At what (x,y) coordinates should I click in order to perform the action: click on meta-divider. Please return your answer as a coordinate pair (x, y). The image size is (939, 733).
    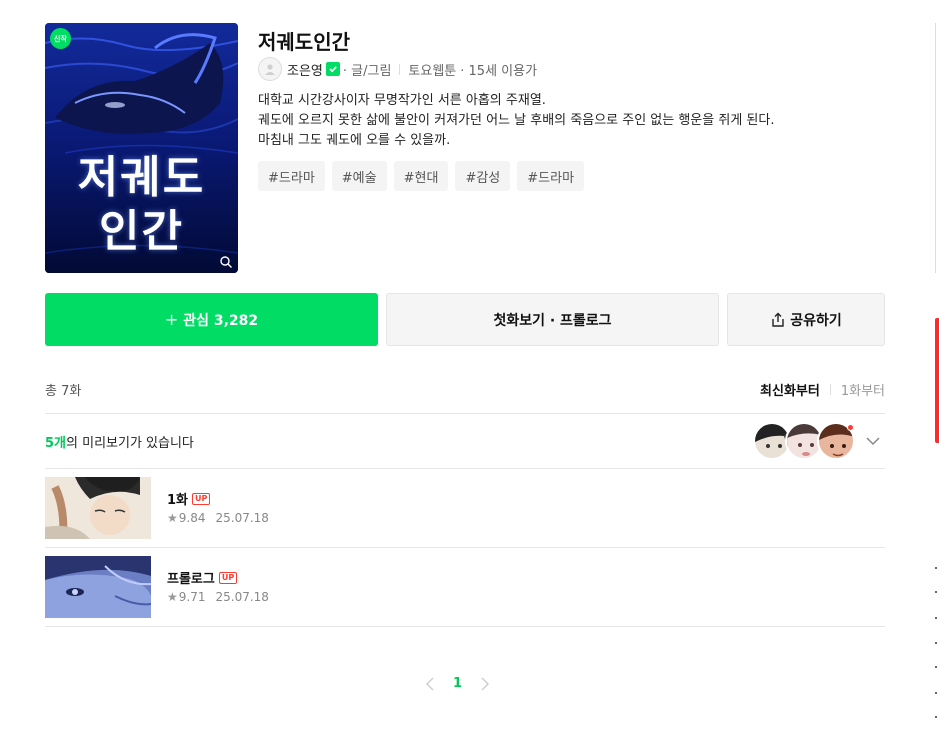
    Looking at the image, I should click on (400, 69).